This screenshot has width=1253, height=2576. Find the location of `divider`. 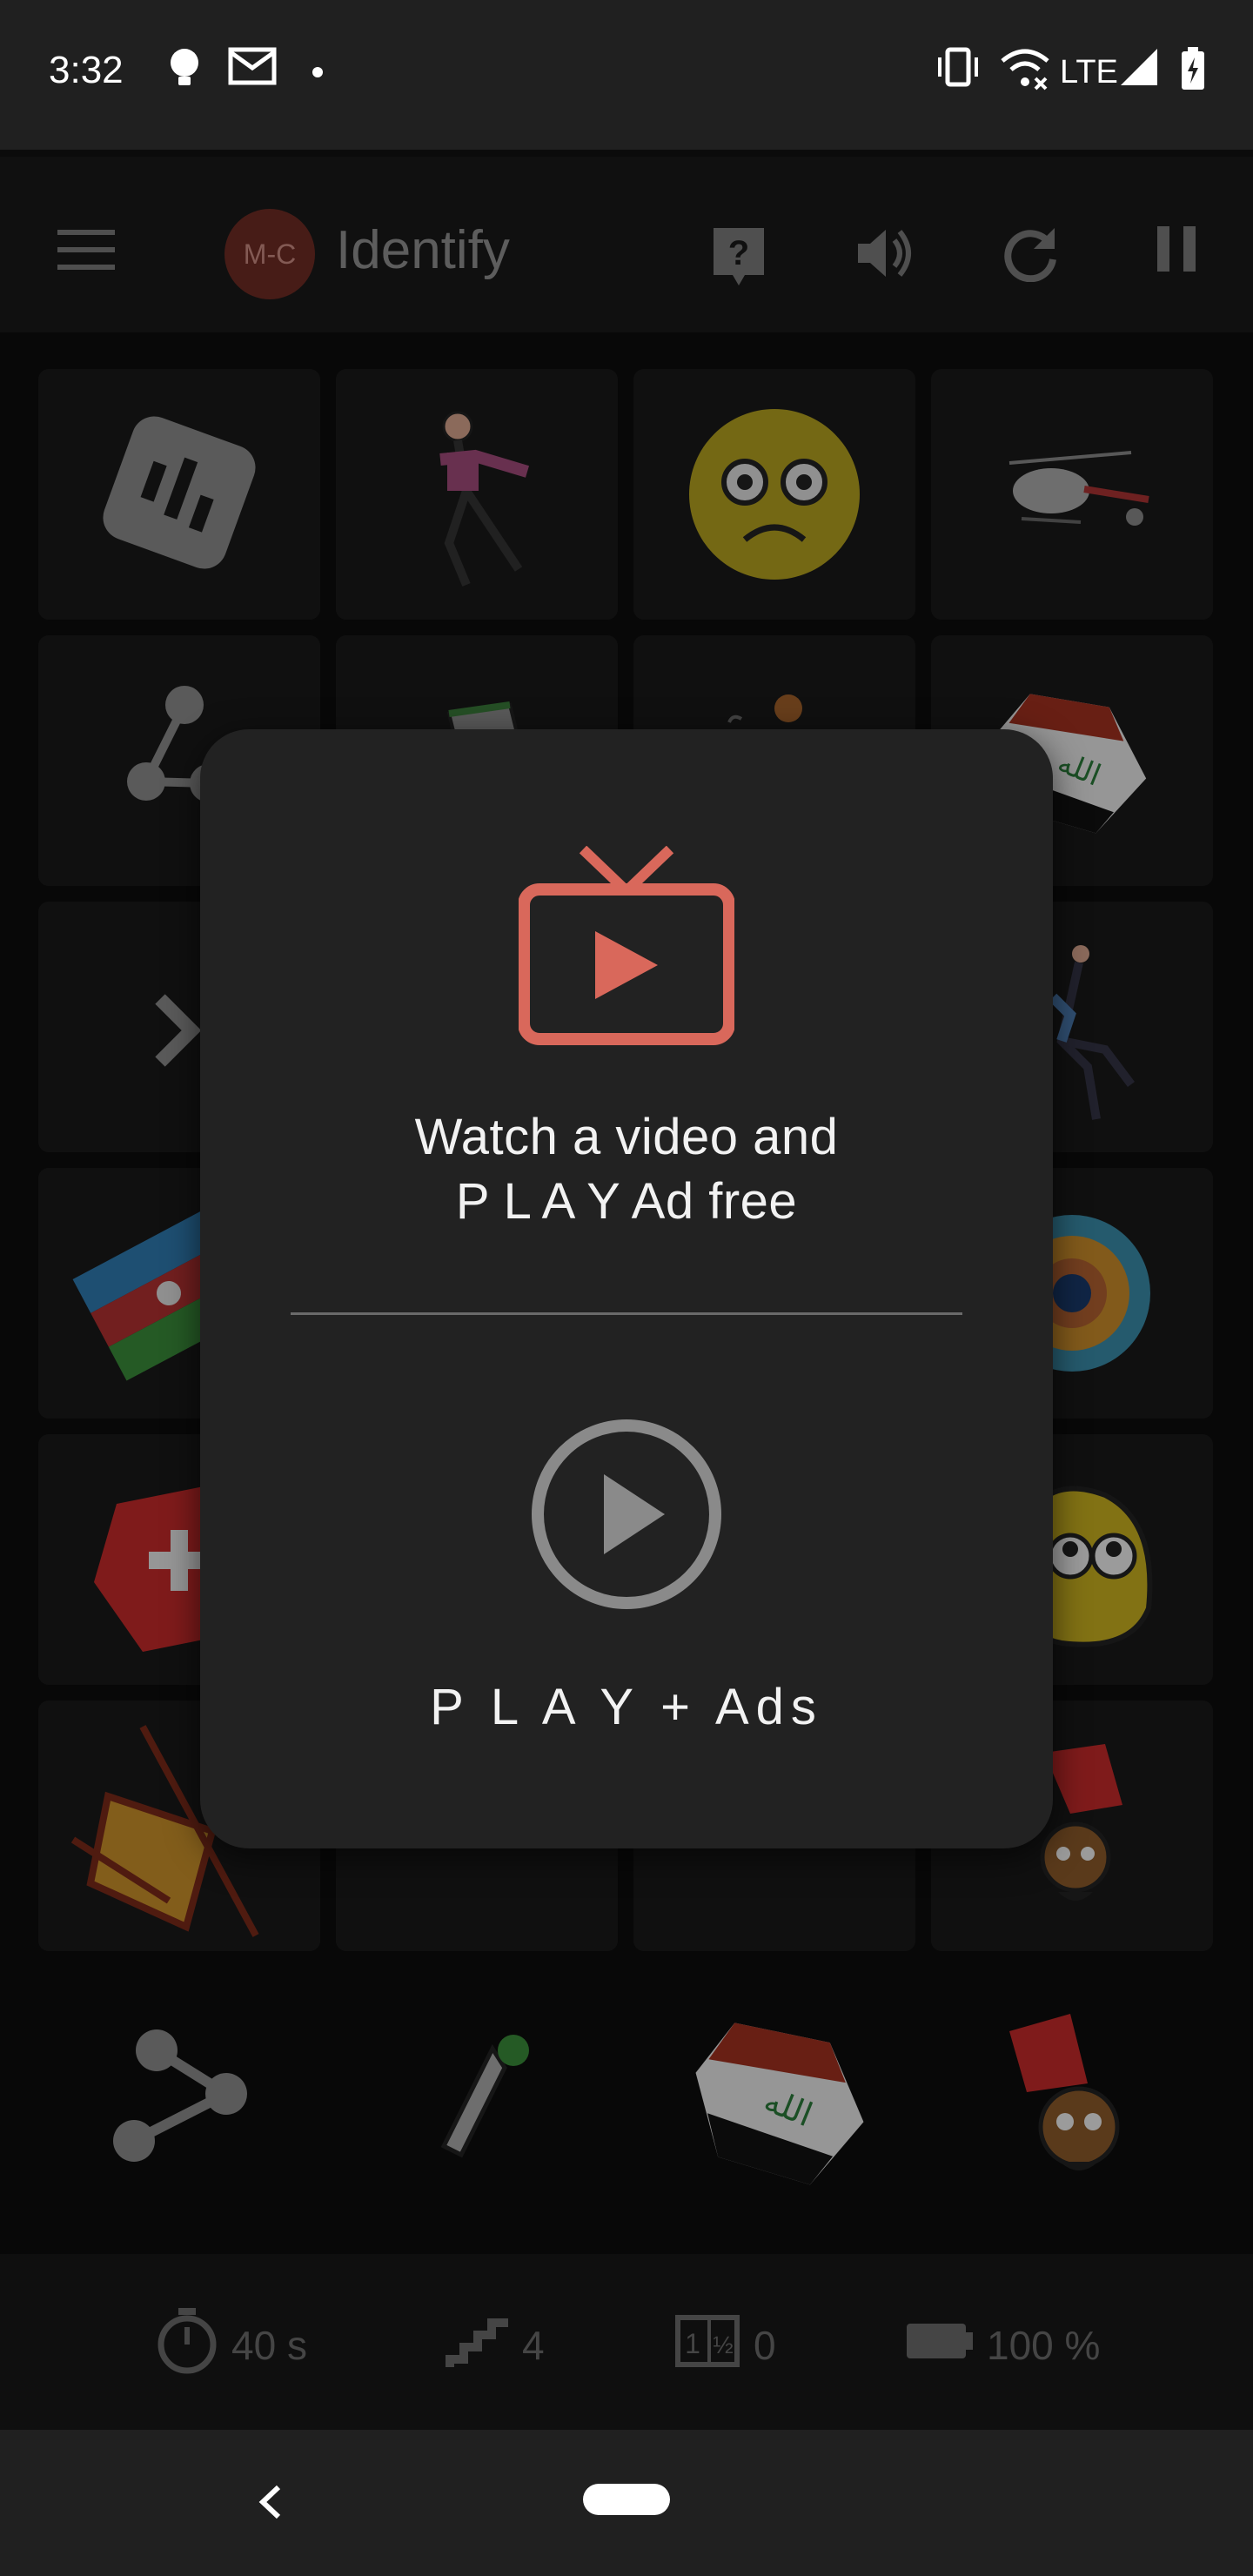

divider is located at coordinates (626, 1314).